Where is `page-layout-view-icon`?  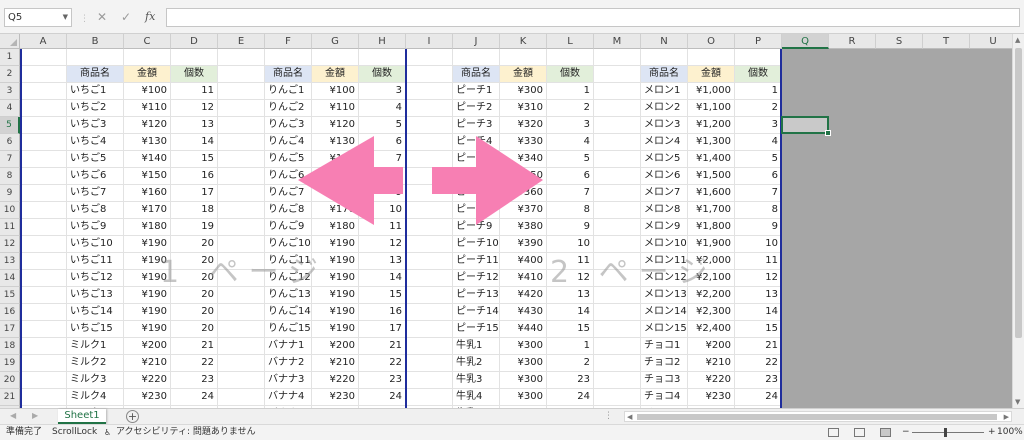
page-layout-view-icon is located at coordinates (859, 432).